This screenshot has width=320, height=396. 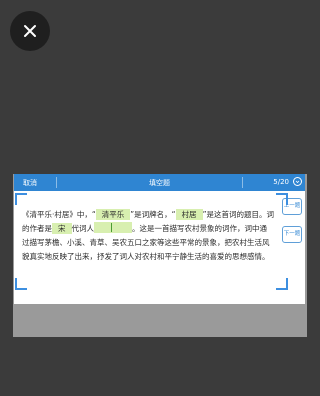 What do you see at coordinates (113, 214) in the screenshot?
I see `answer-blank: 清平乐` at bounding box center [113, 214].